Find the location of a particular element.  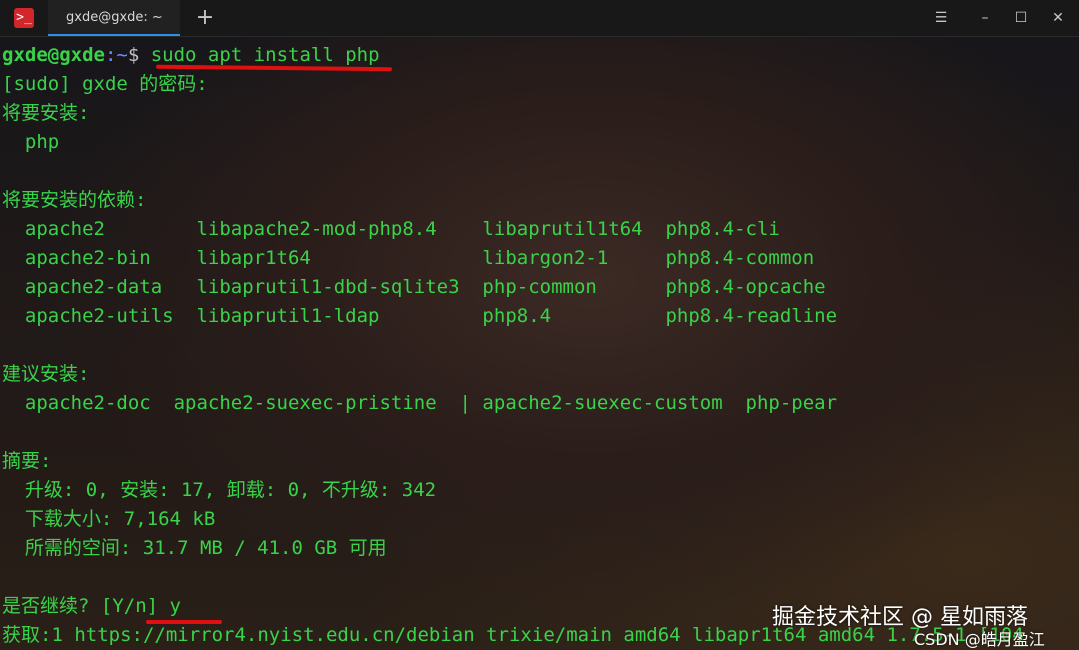

prompt-user: gxde@gxde is located at coordinates (53, 55).